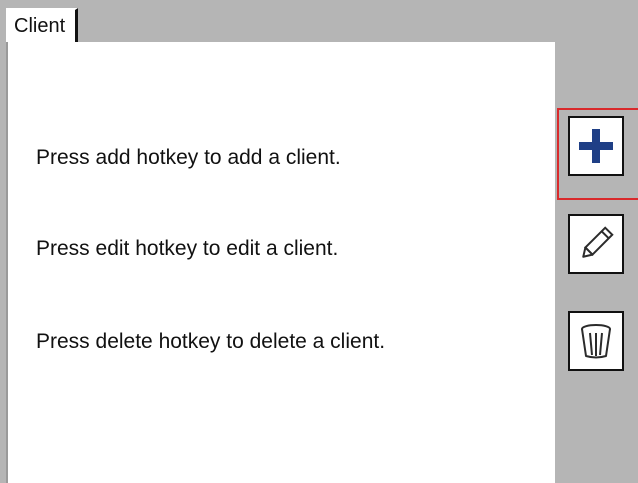  I want to click on trash-icon, so click(596, 341).